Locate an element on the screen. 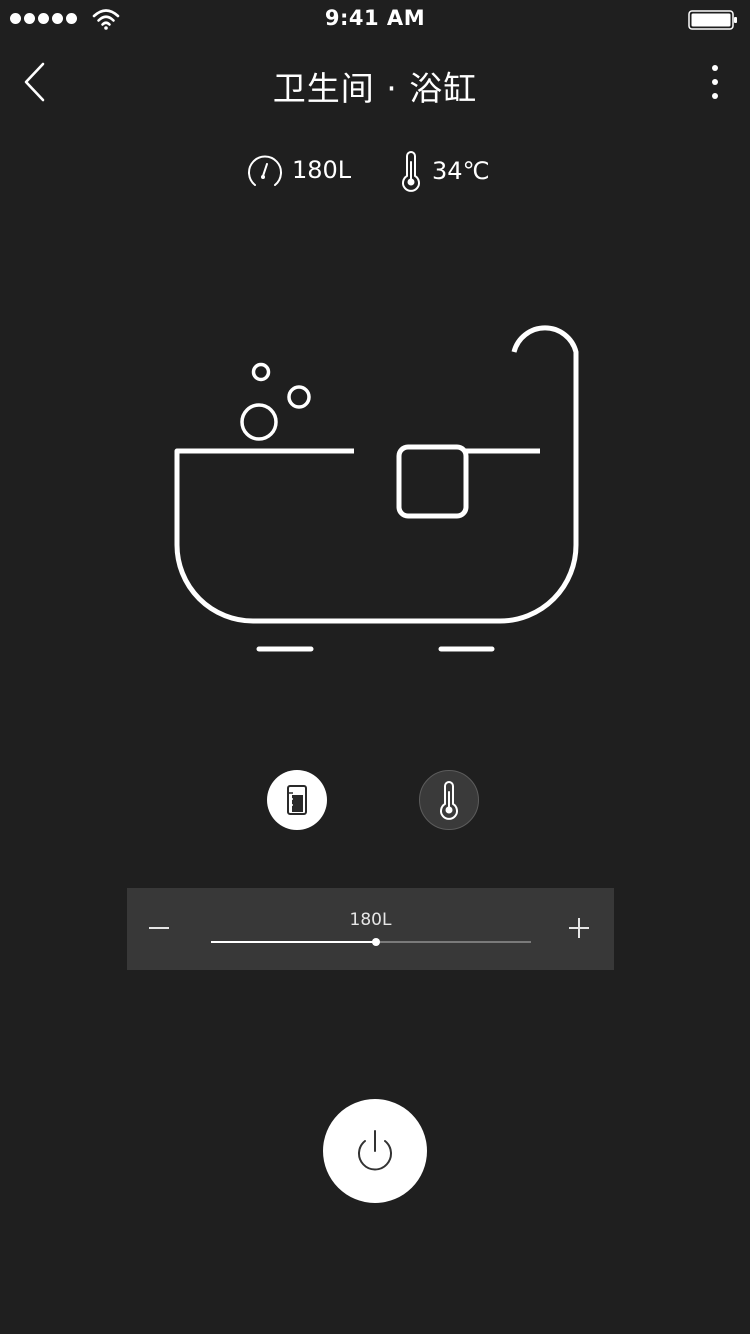 The width and height of the screenshot is (750, 1334). volume-slider-panel: 180L is located at coordinates (370, 929).